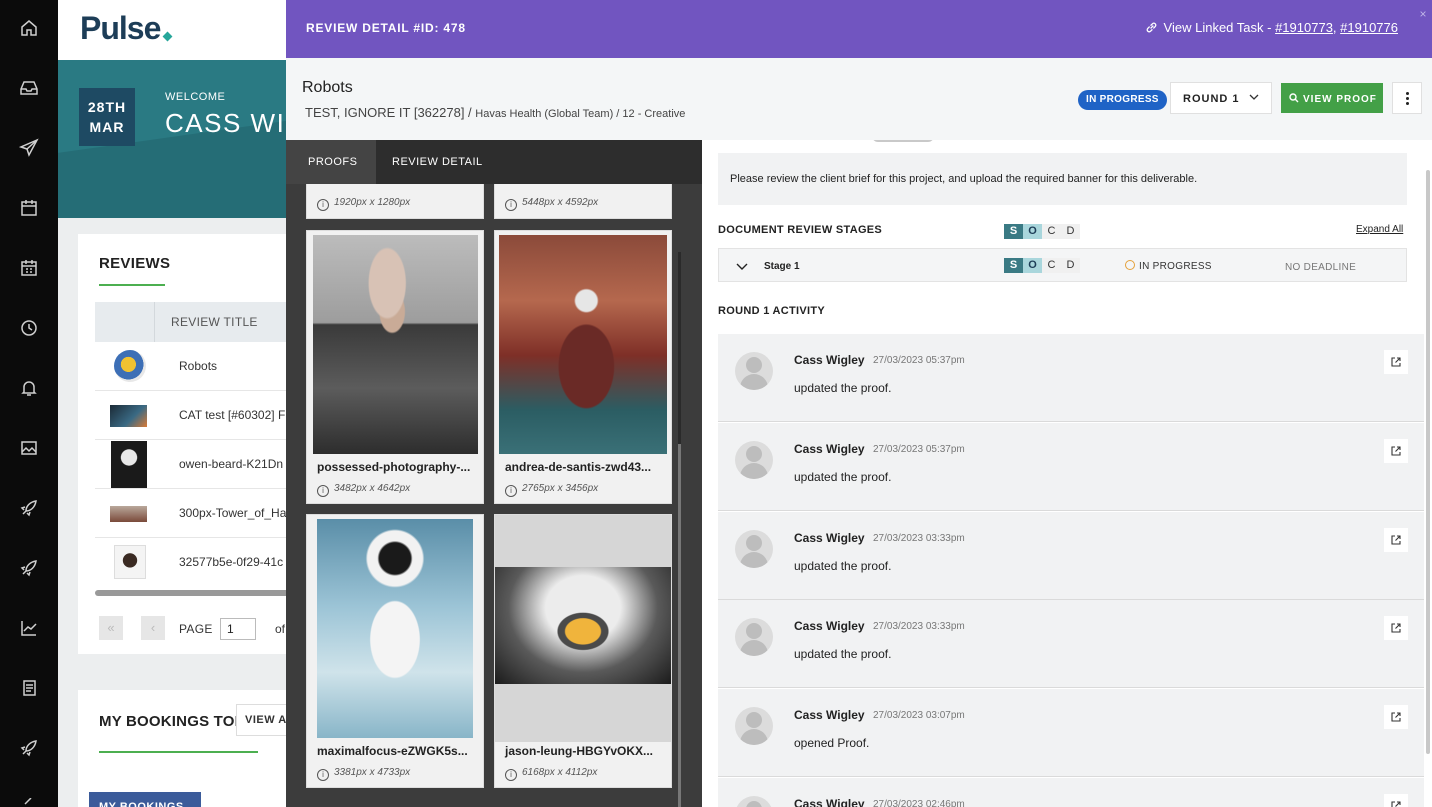 The image size is (1432, 807). What do you see at coordinates (226, 123) in the screenshot?
I see `user-name: CASS WIGLEY` at bounding box center [226, 123].